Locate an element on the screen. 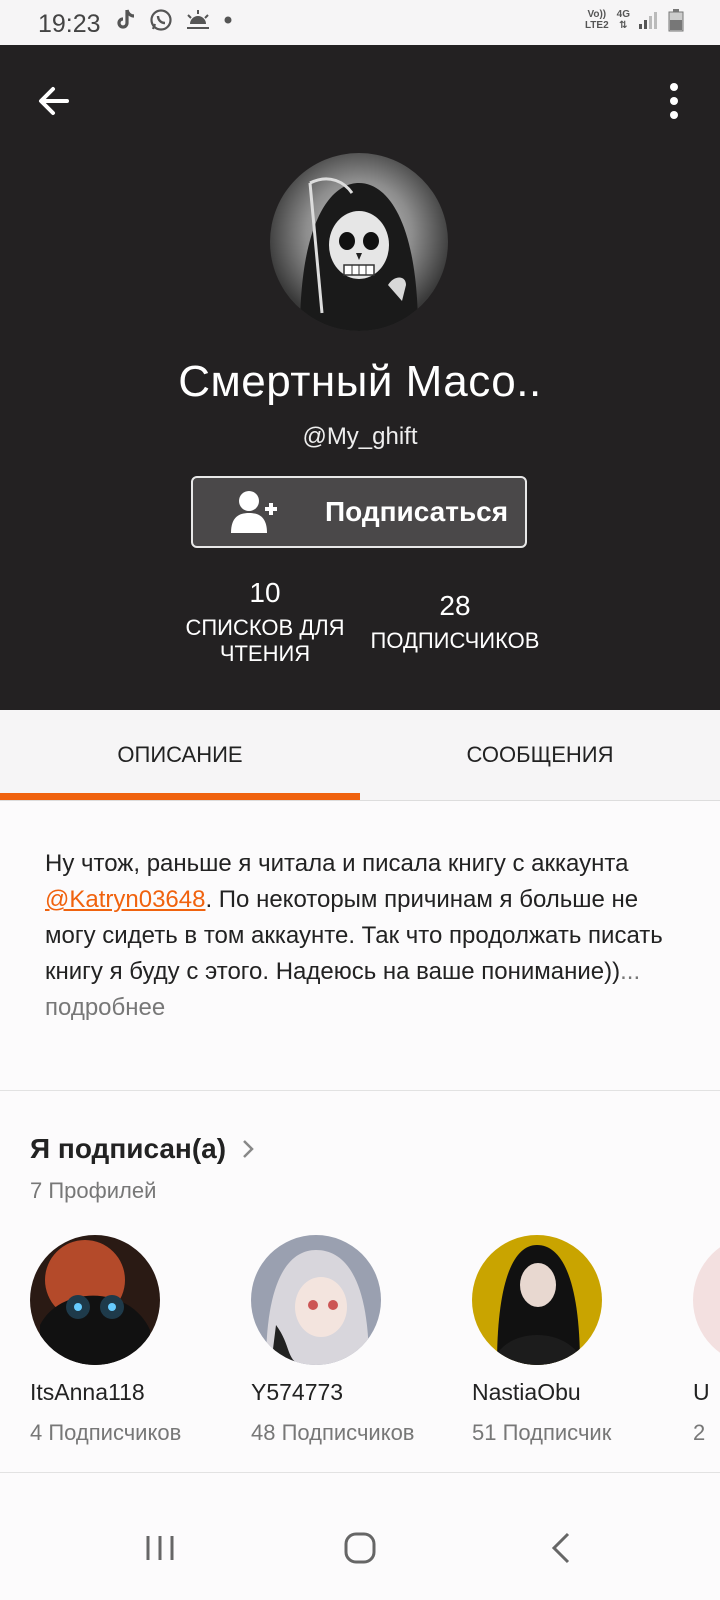 Image resolution: width=720 pixels, height=1600 pixels. notification-dot-icon is located at coordinates (228, 20).